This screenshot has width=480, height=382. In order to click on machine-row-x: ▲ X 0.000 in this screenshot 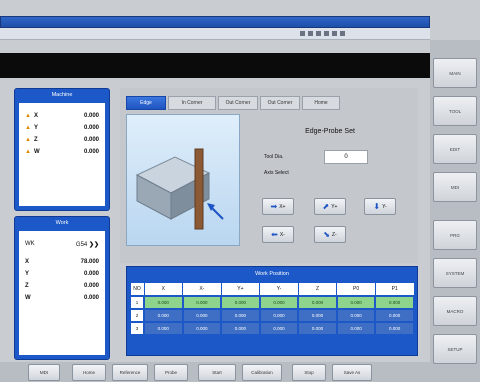, I will do `click(62, 116)`.